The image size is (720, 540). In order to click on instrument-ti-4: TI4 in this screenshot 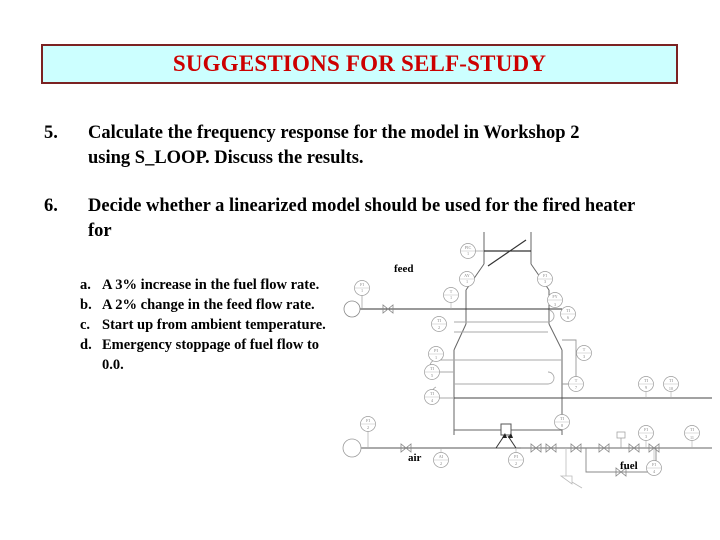, I will do `click(432, 397)`.